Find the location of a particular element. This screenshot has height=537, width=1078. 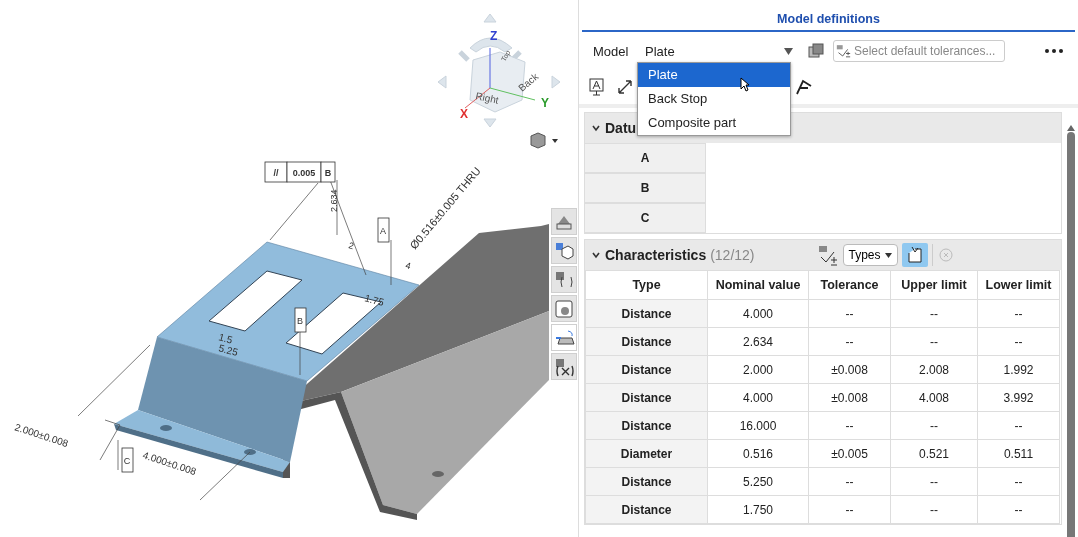

table-cell: 1.992 is located at coordinates (1018, 369).